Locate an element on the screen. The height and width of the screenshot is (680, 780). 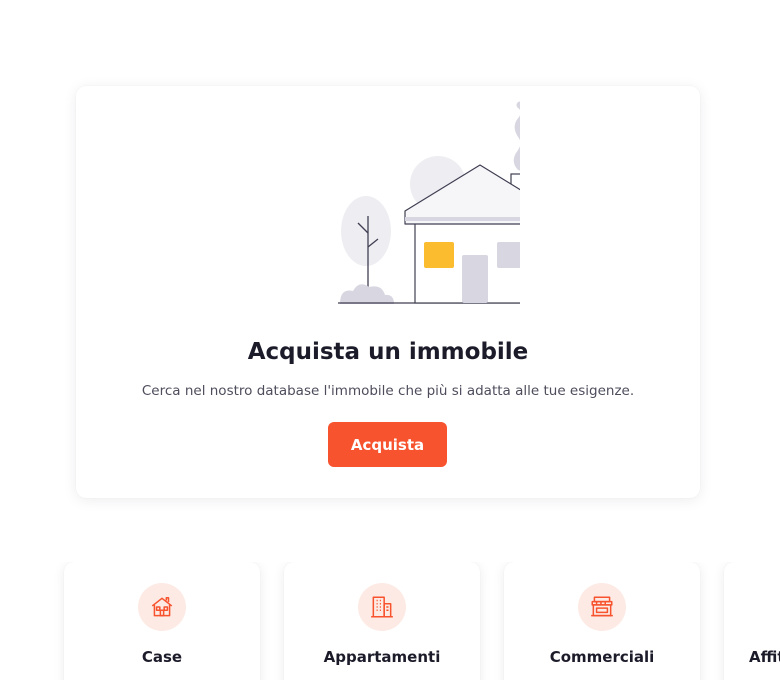
apartment-building-icon is located at coordinates (382, 607).